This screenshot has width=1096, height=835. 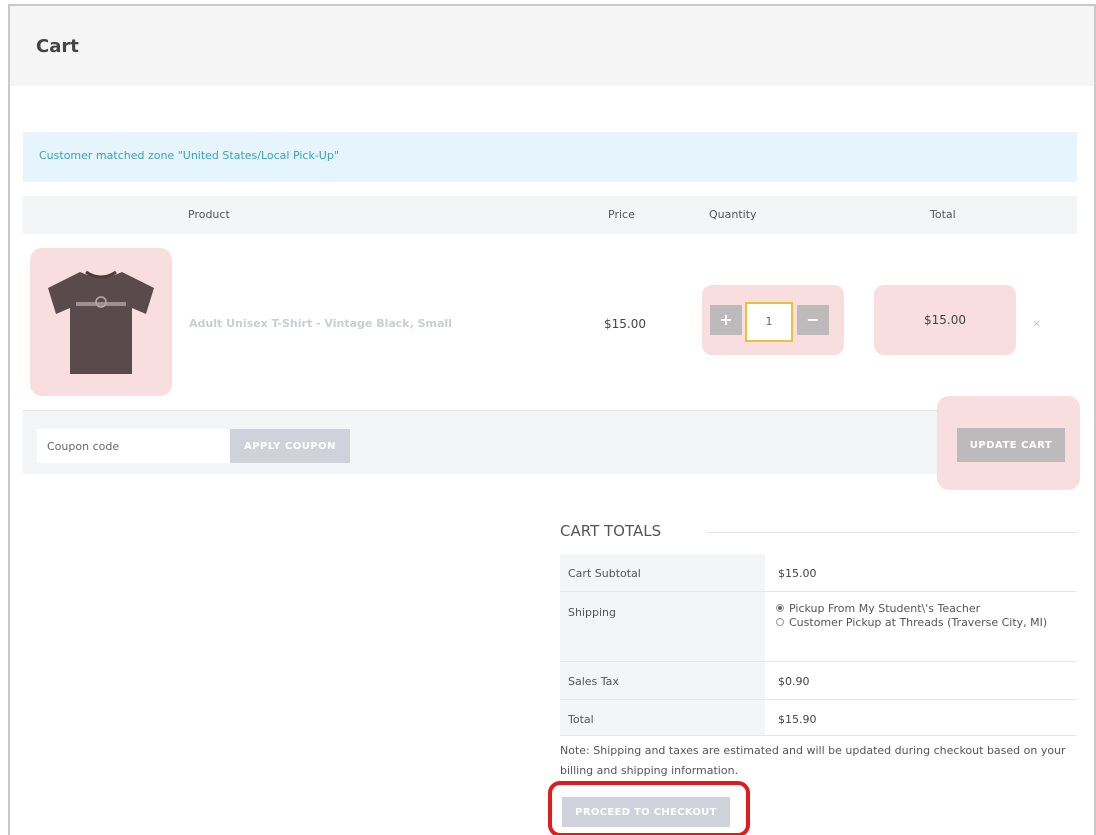 What do you see at coordinates (892, 532) in the screenshot?
I see `cart-totals-divider` at bounding box center [892, 532].